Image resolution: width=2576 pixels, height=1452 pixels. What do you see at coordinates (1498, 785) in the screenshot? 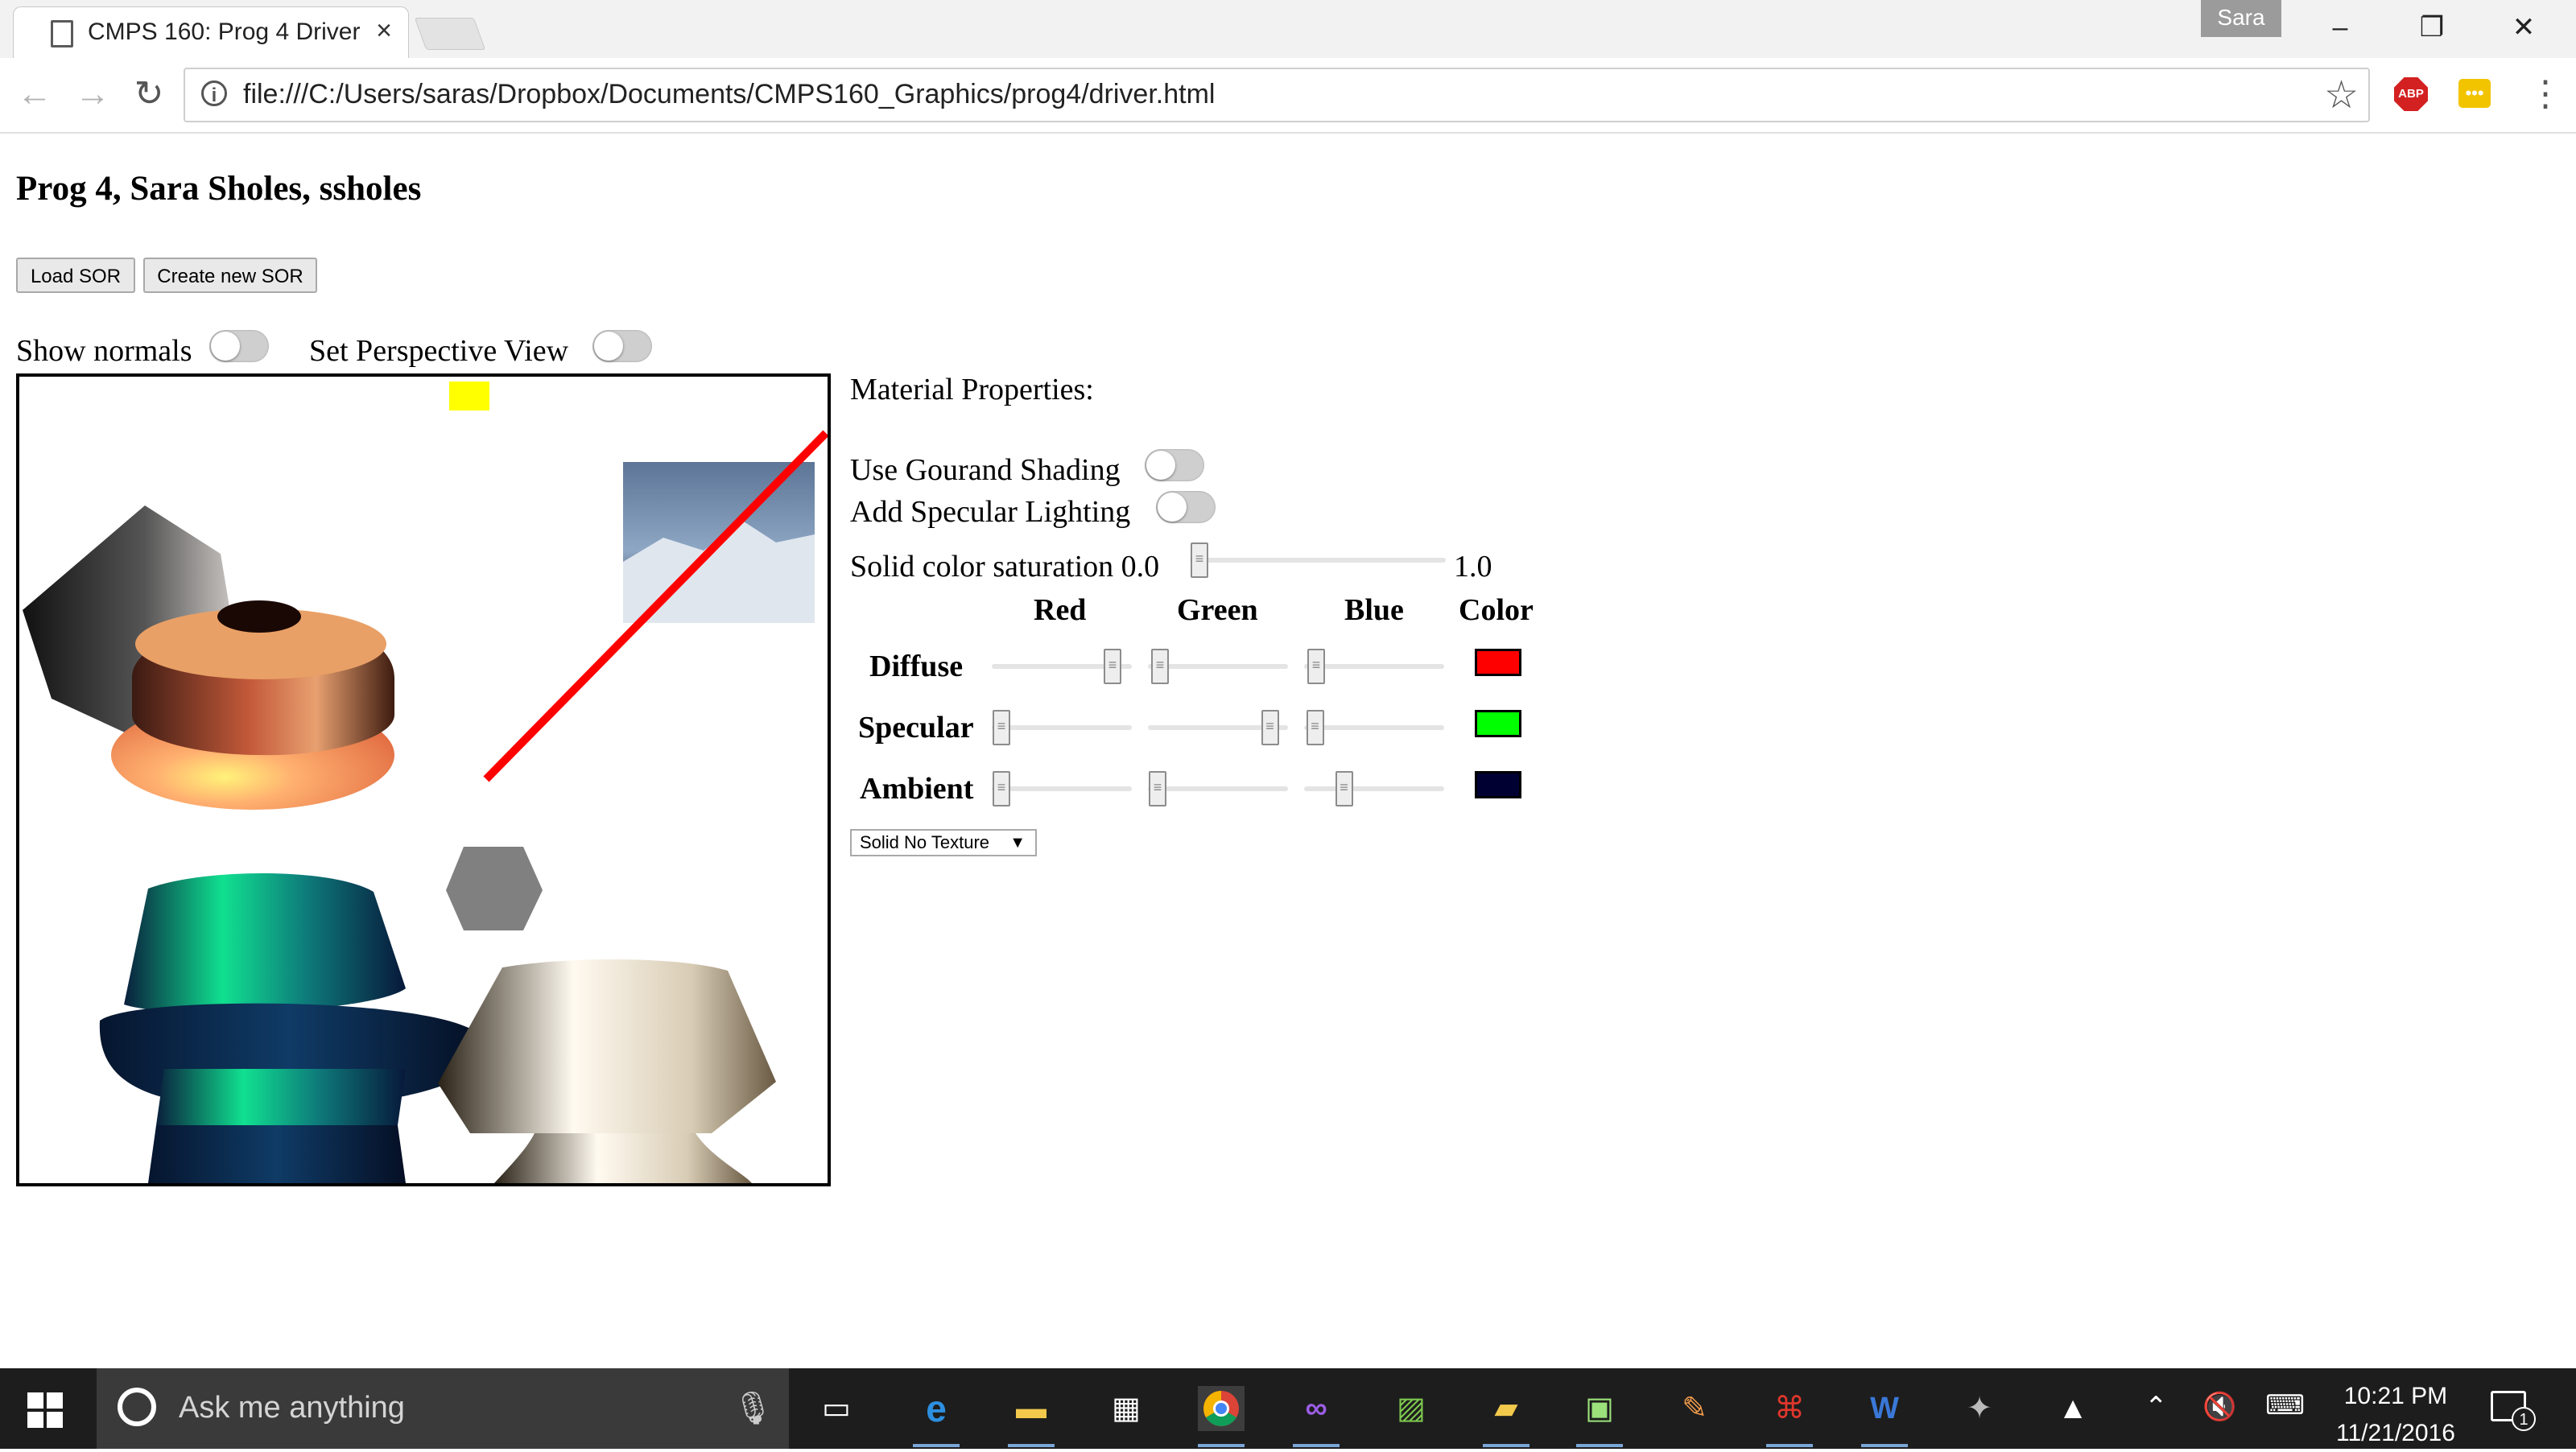
I see `ambient-color-swatch` at bounding box center [1498, 785].